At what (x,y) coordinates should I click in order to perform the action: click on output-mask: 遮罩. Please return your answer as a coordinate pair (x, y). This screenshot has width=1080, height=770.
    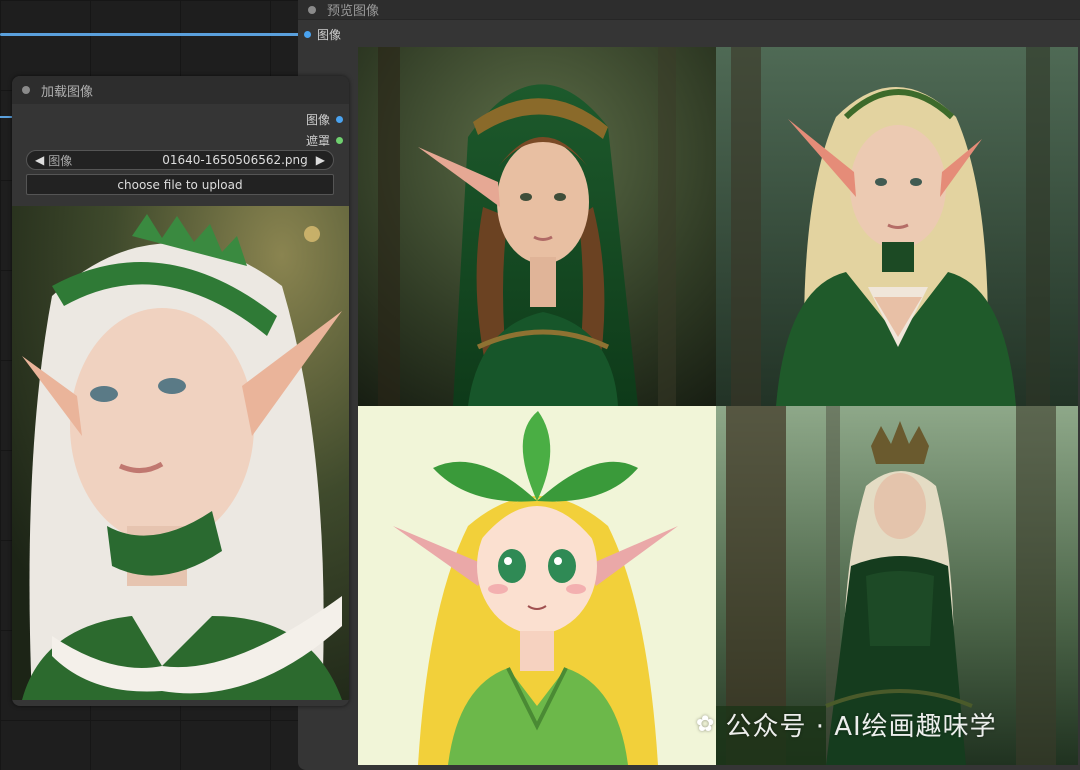
    Looking at the image, I should click on (324, 140).